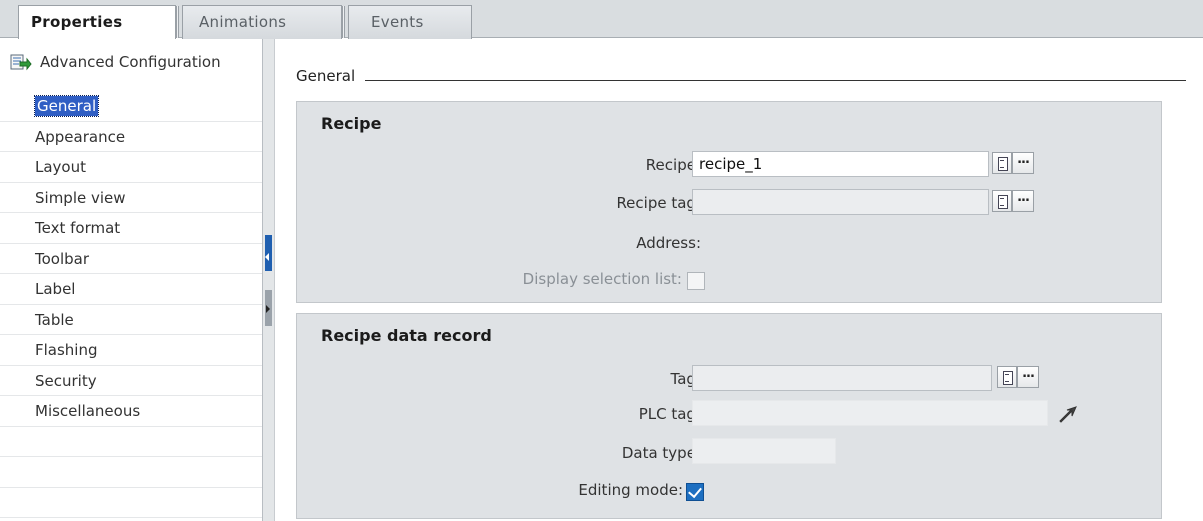 This screenshot has width=1203, height=521. I want to click on nav-item-security: Security, so click(131, 381).